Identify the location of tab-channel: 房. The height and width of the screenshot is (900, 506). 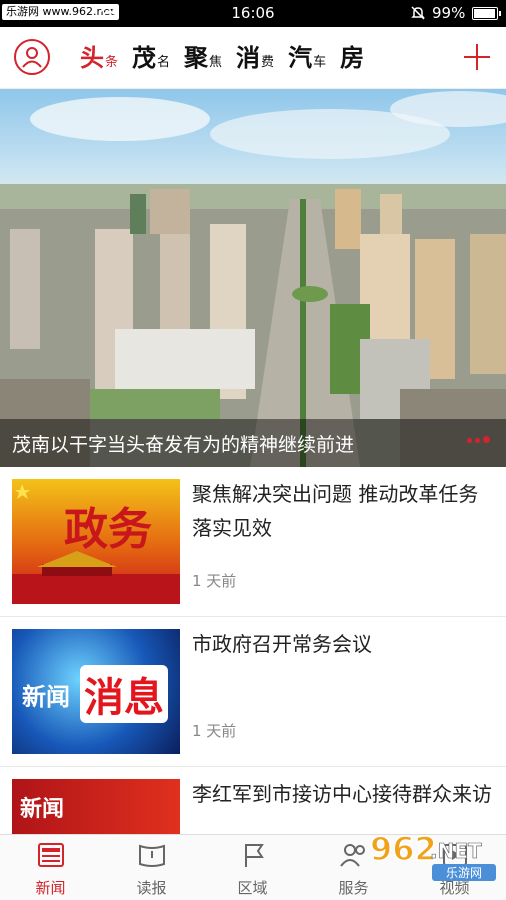
(352, 58).